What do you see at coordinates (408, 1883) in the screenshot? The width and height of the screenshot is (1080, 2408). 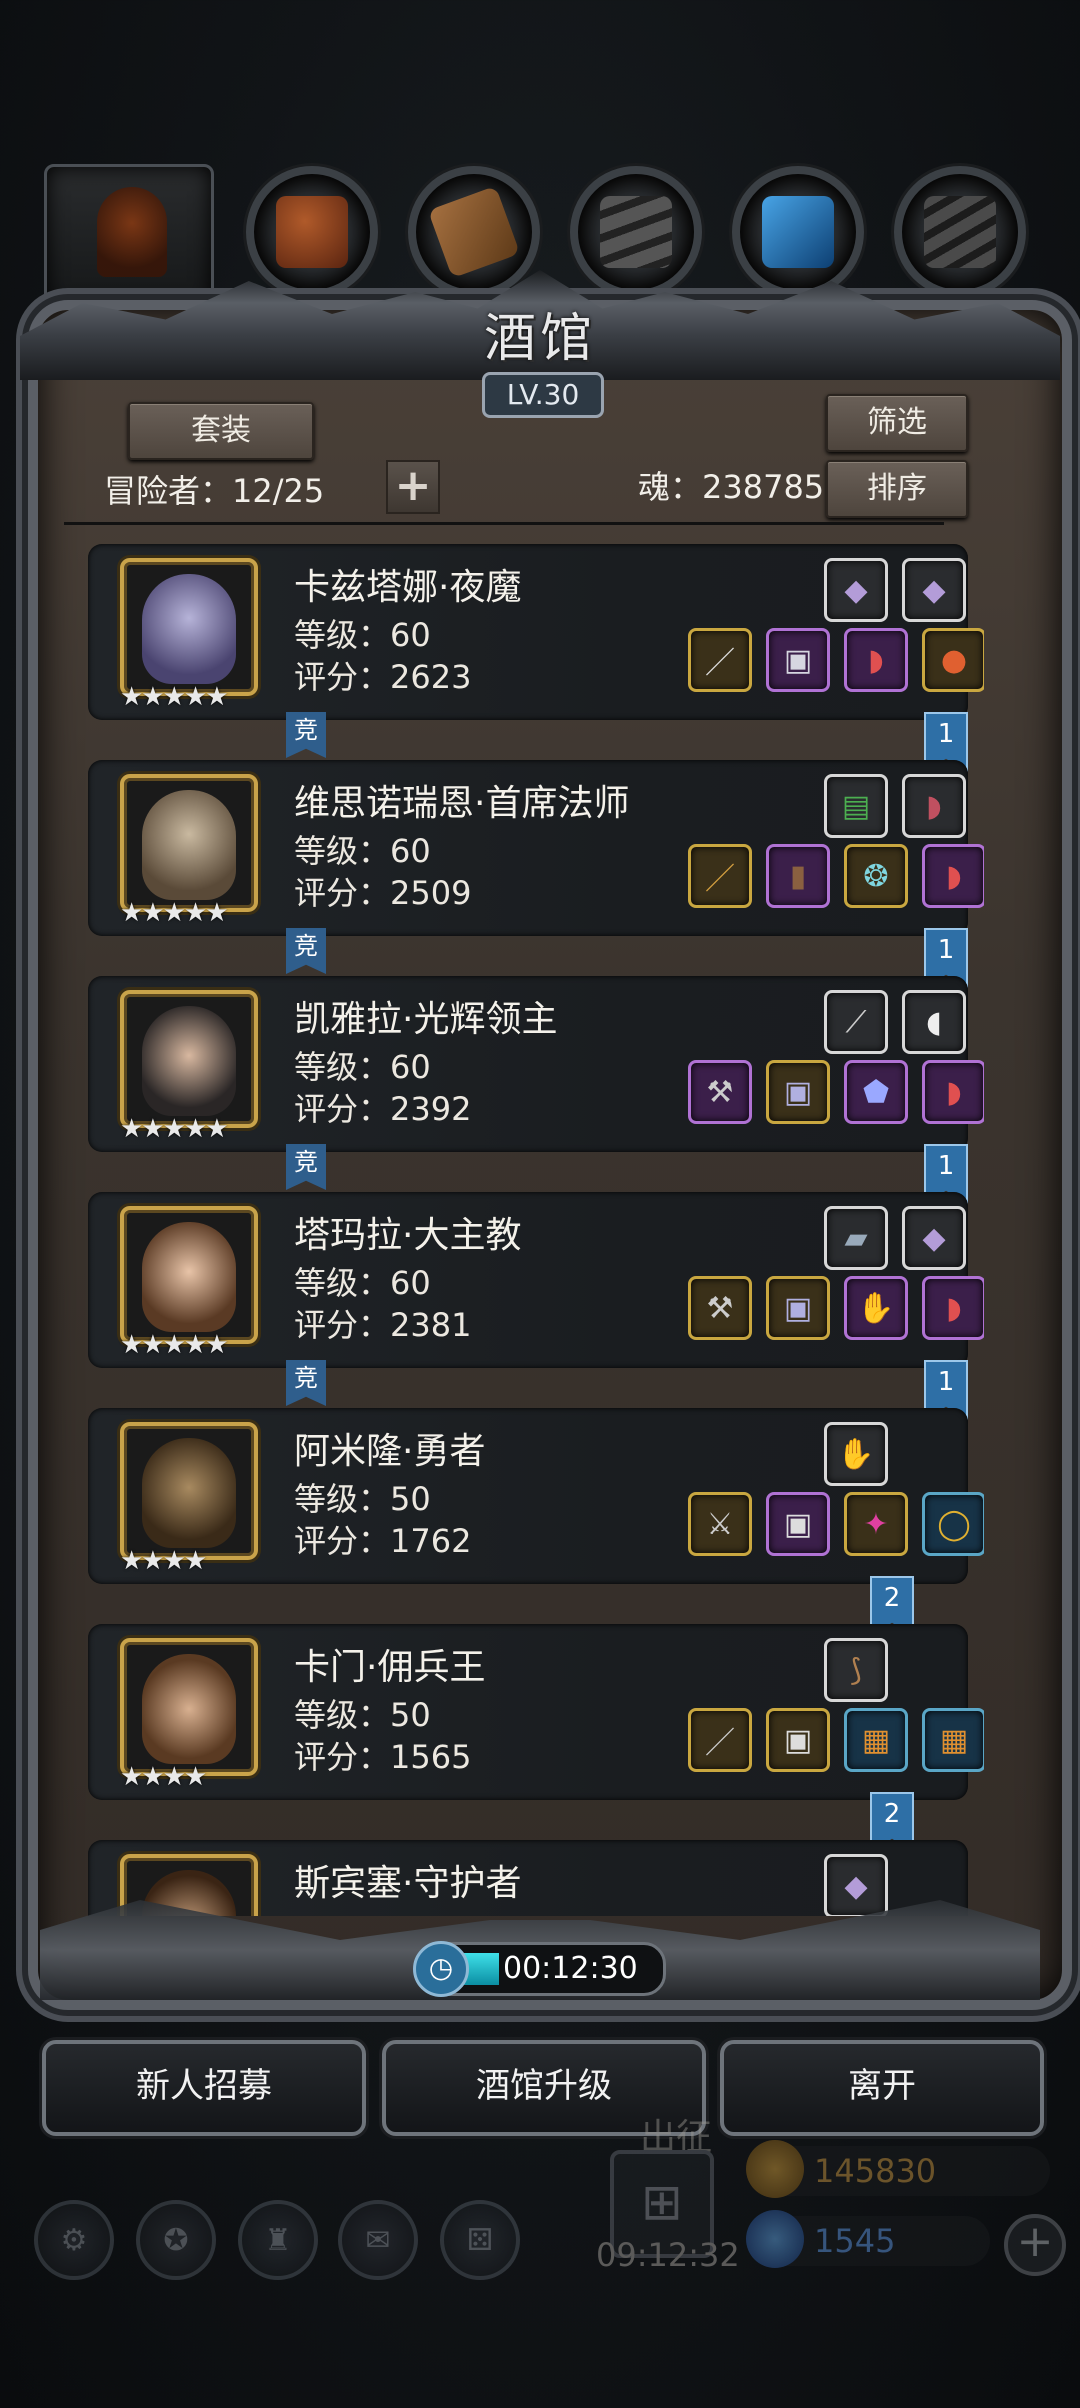 I see `hero-name: 斯宾塞·守护者` at bounding box center [408, 1883].